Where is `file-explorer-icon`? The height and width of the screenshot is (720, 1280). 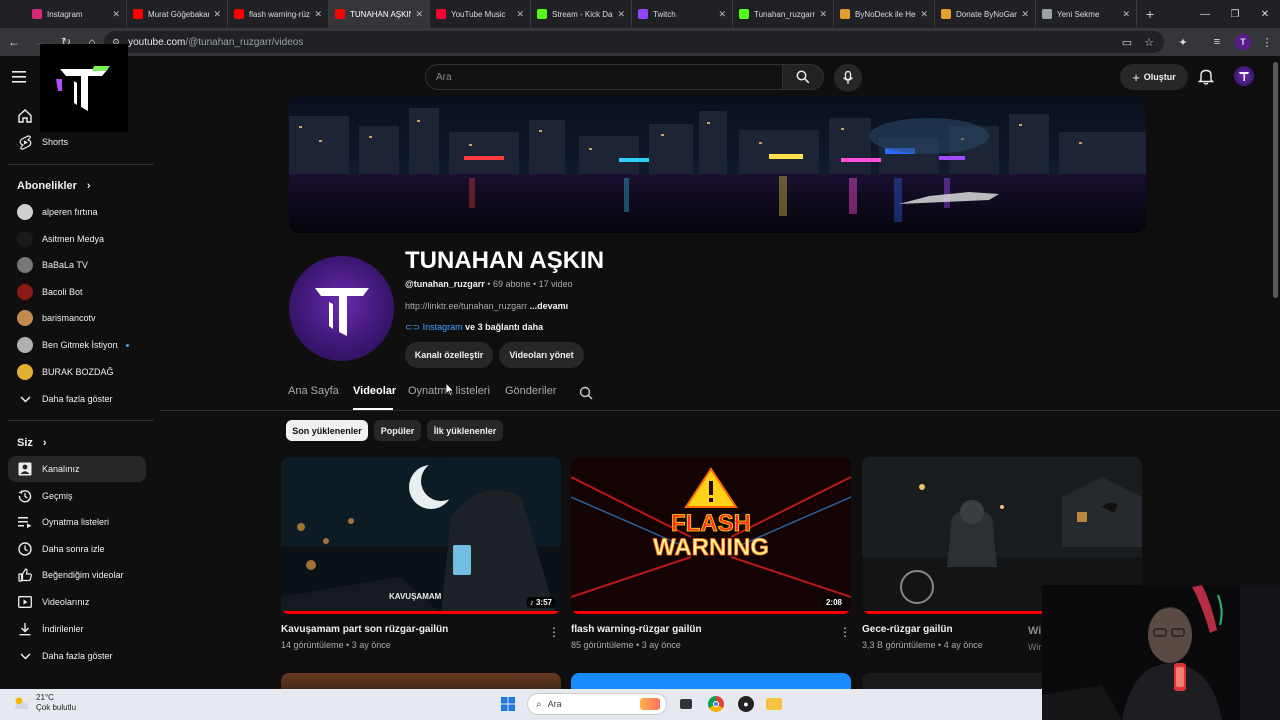
file-explorer-icon is located at coordinates (774, 704).